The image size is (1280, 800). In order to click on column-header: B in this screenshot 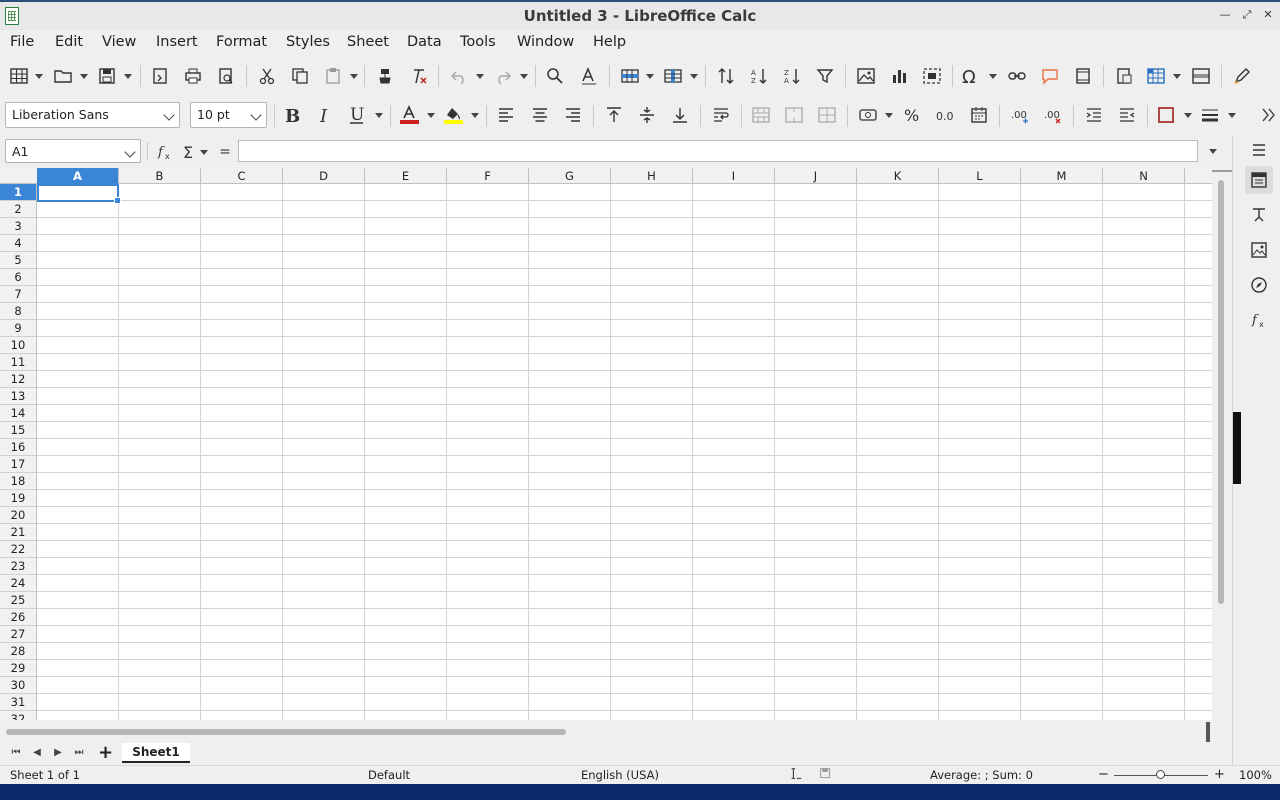, I will do `click(160, 176)`.